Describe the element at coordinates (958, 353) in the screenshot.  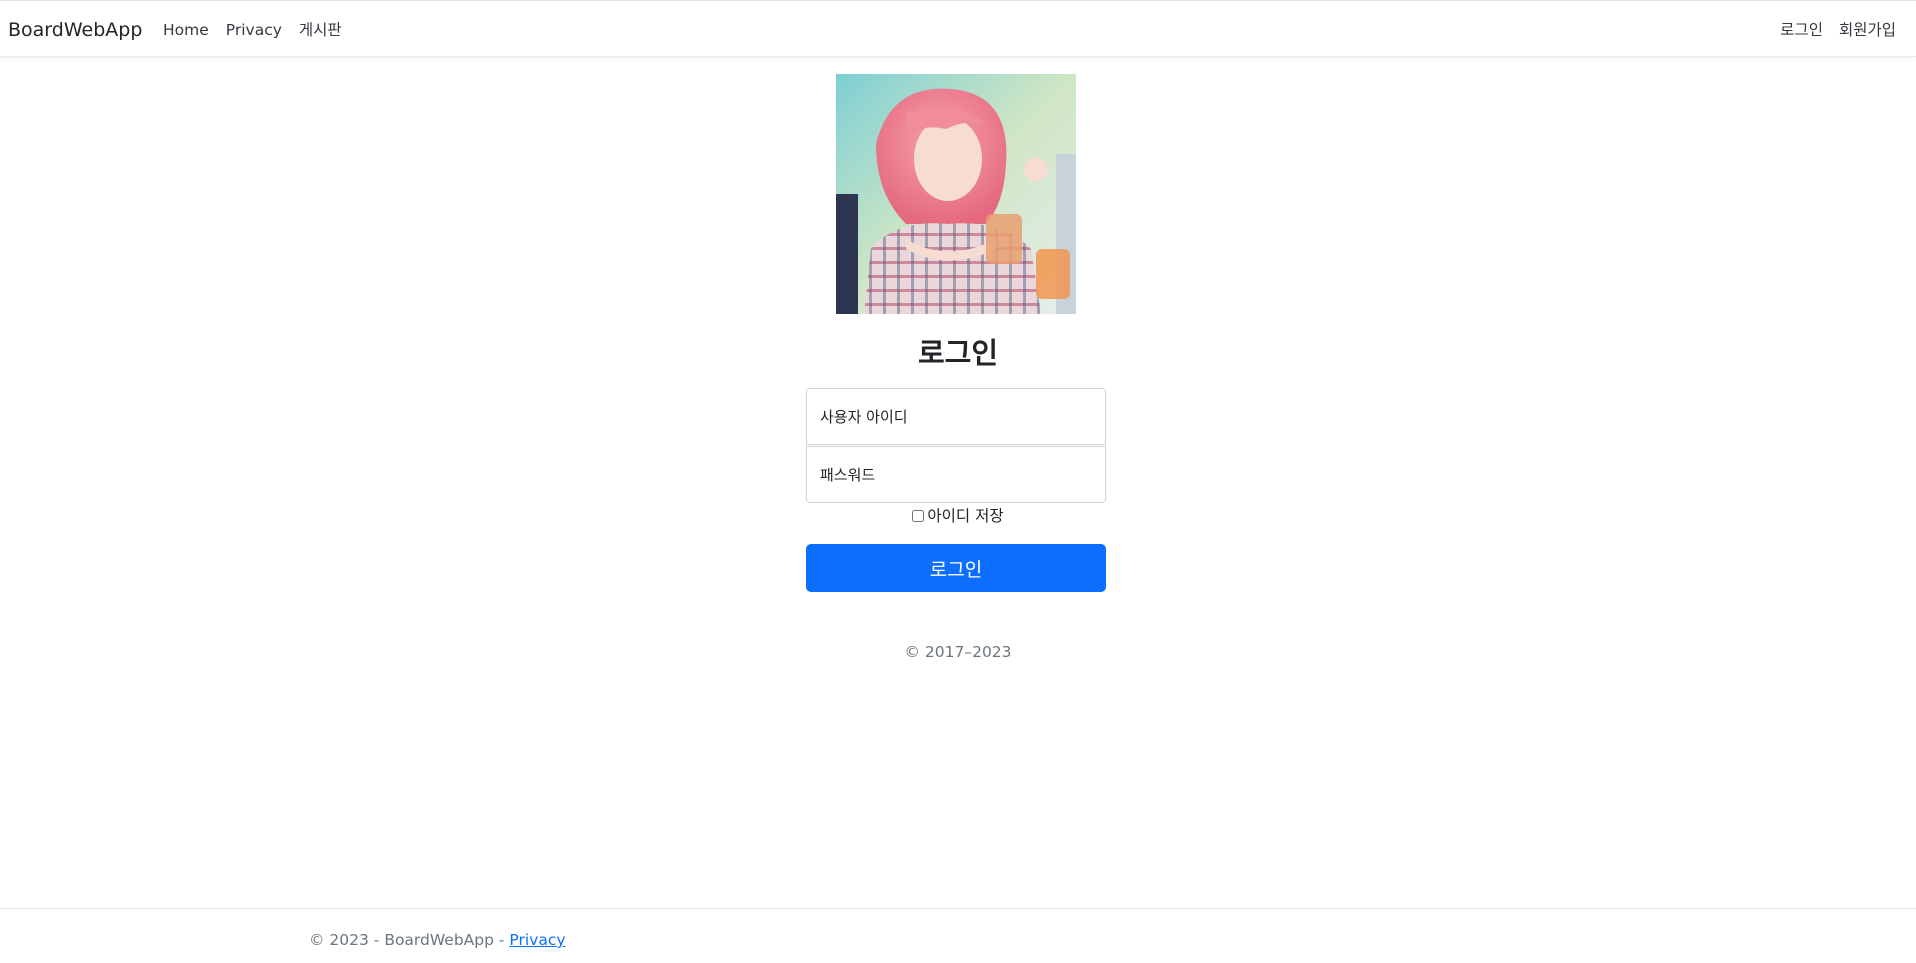
I see `login-title: 로그인` at that location.